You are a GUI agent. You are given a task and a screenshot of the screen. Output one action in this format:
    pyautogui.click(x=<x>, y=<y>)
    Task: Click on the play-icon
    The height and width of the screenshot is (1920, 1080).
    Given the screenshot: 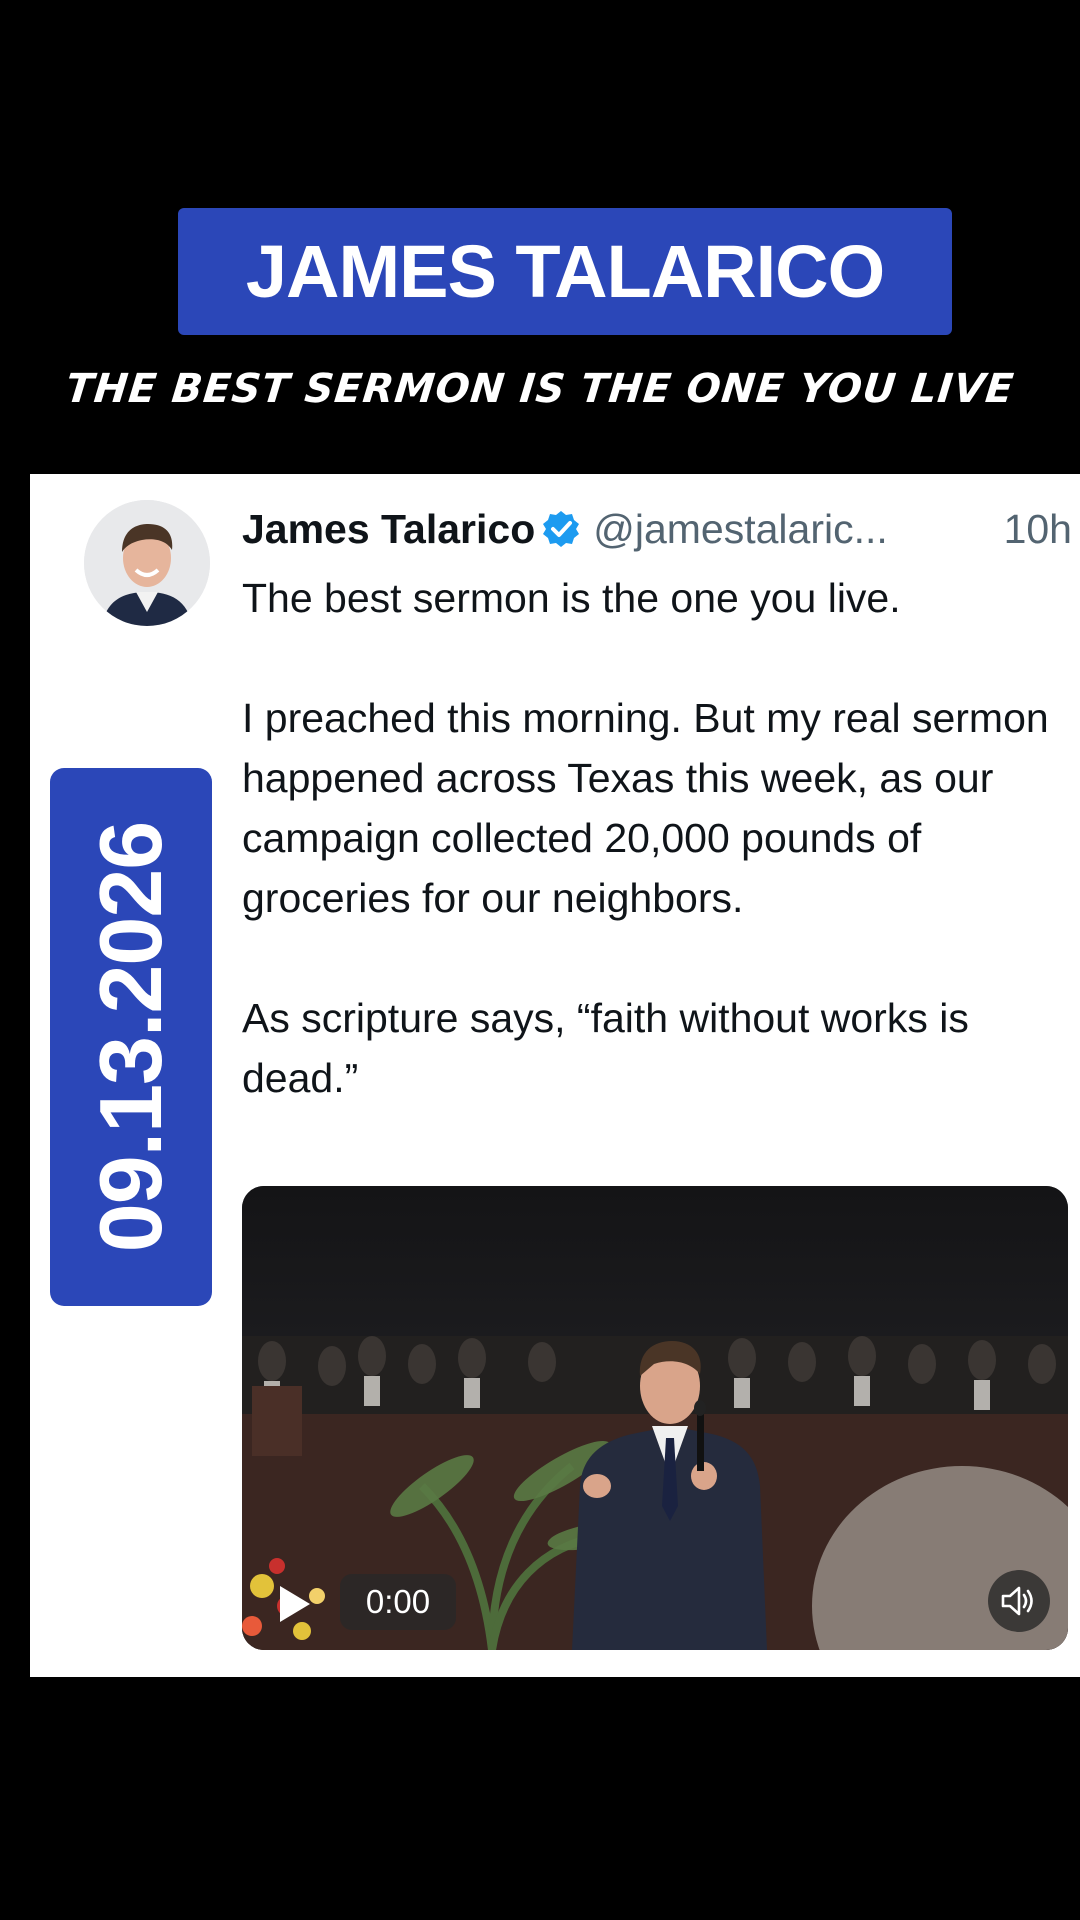 What is the action you would take?
    pyautogui.click(x=295, y=1604)
    